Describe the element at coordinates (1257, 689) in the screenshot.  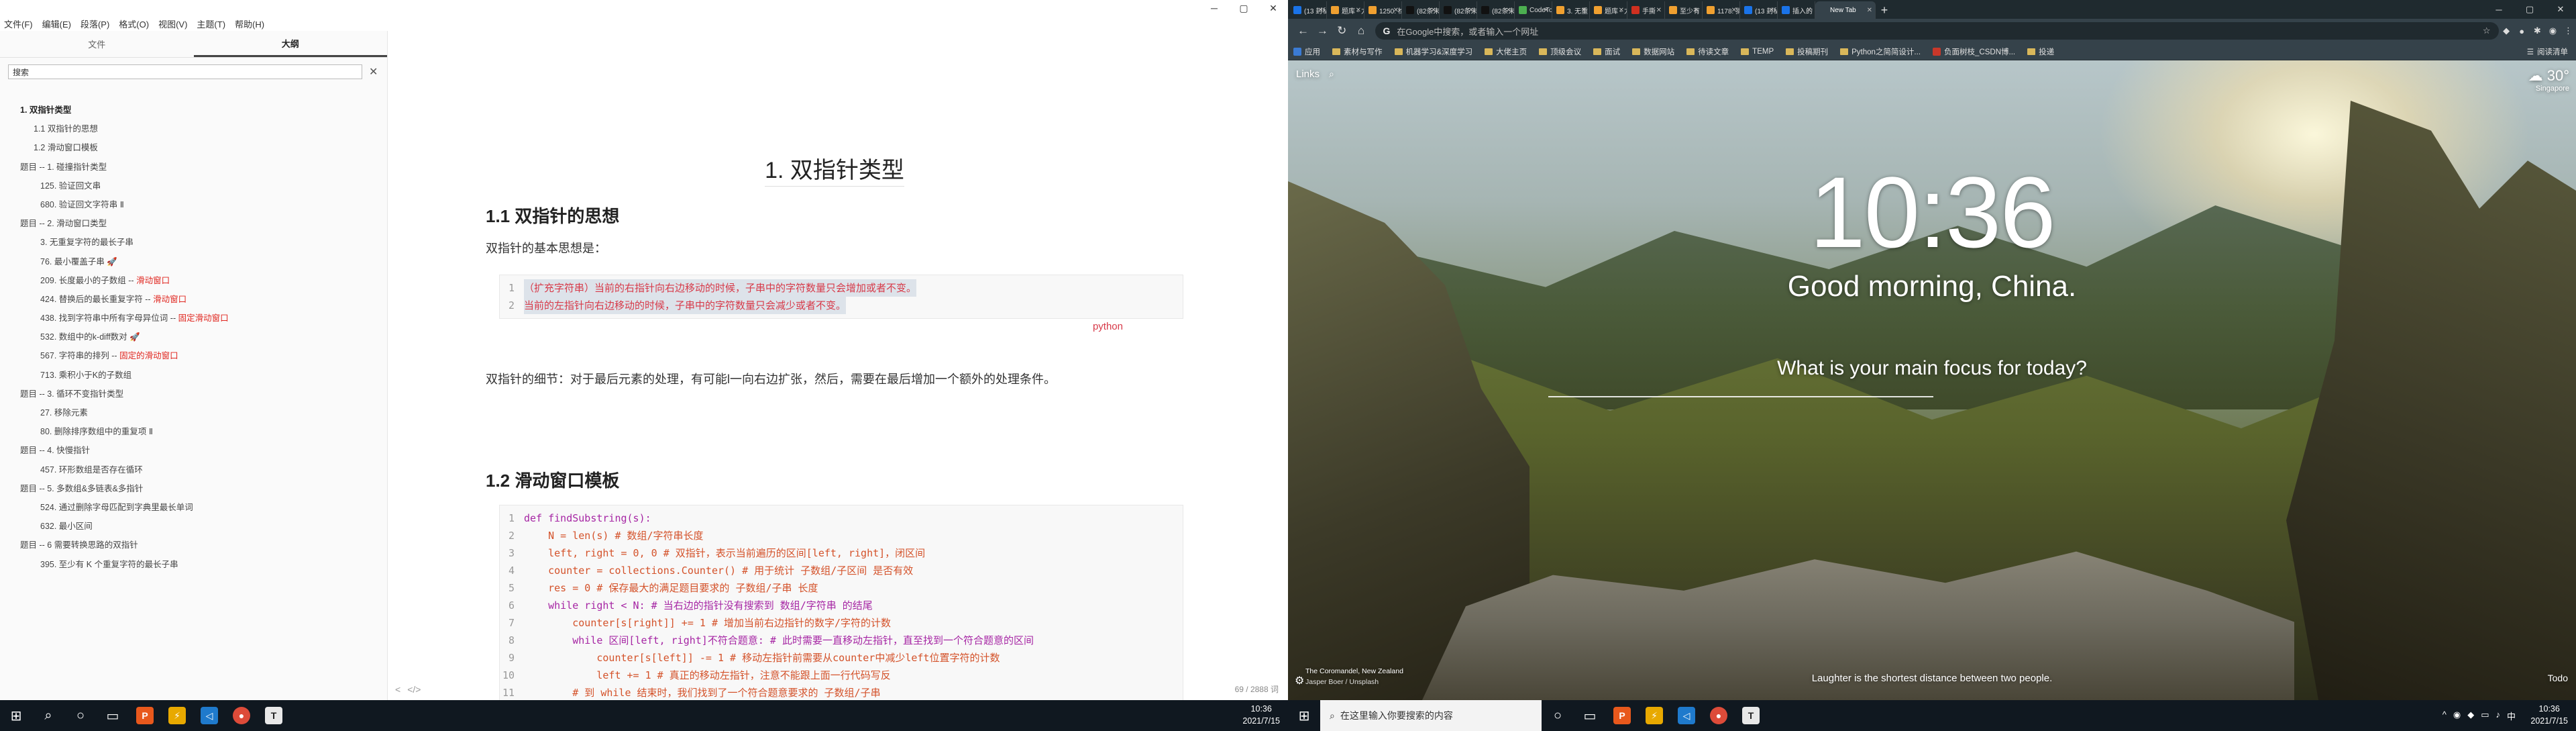
I see `word-count: 69 / 2888 词` at that location.